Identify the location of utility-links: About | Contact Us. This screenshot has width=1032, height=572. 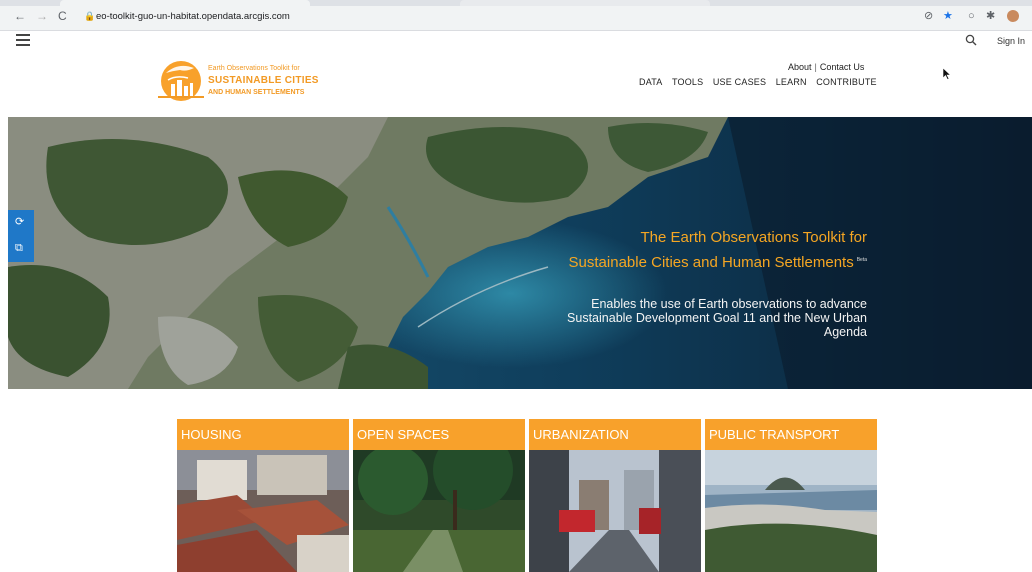
(826, 67).